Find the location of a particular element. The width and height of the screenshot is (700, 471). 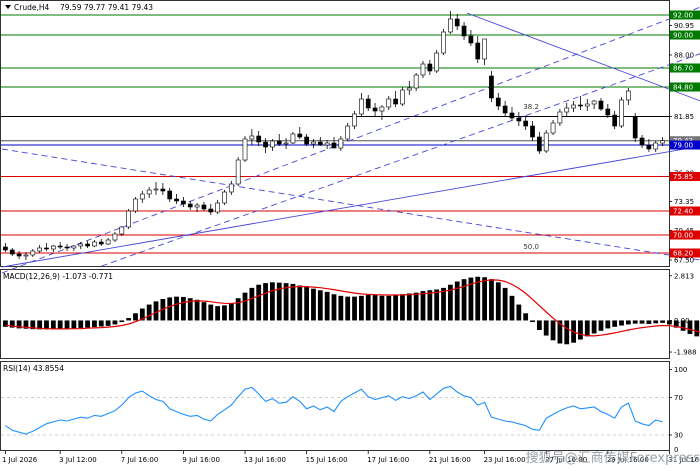

price-tick-label: 75.85 is located at coordinates (683, 177).